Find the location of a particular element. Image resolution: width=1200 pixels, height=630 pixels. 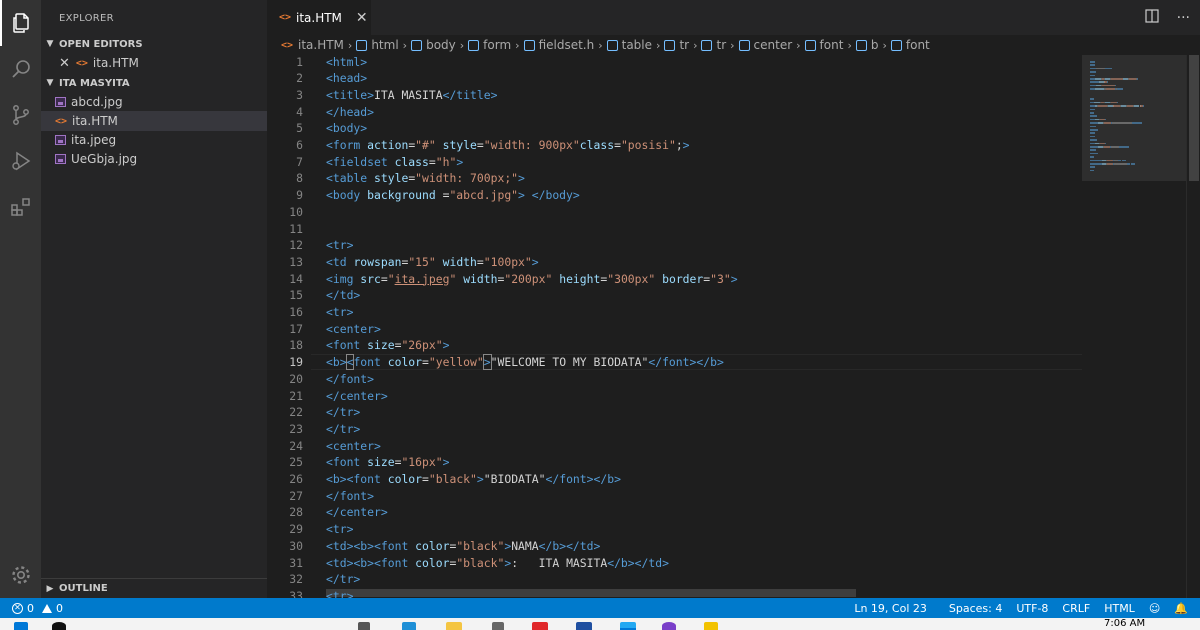

scrollbar-thumb is located at coordinates (1194, 118).